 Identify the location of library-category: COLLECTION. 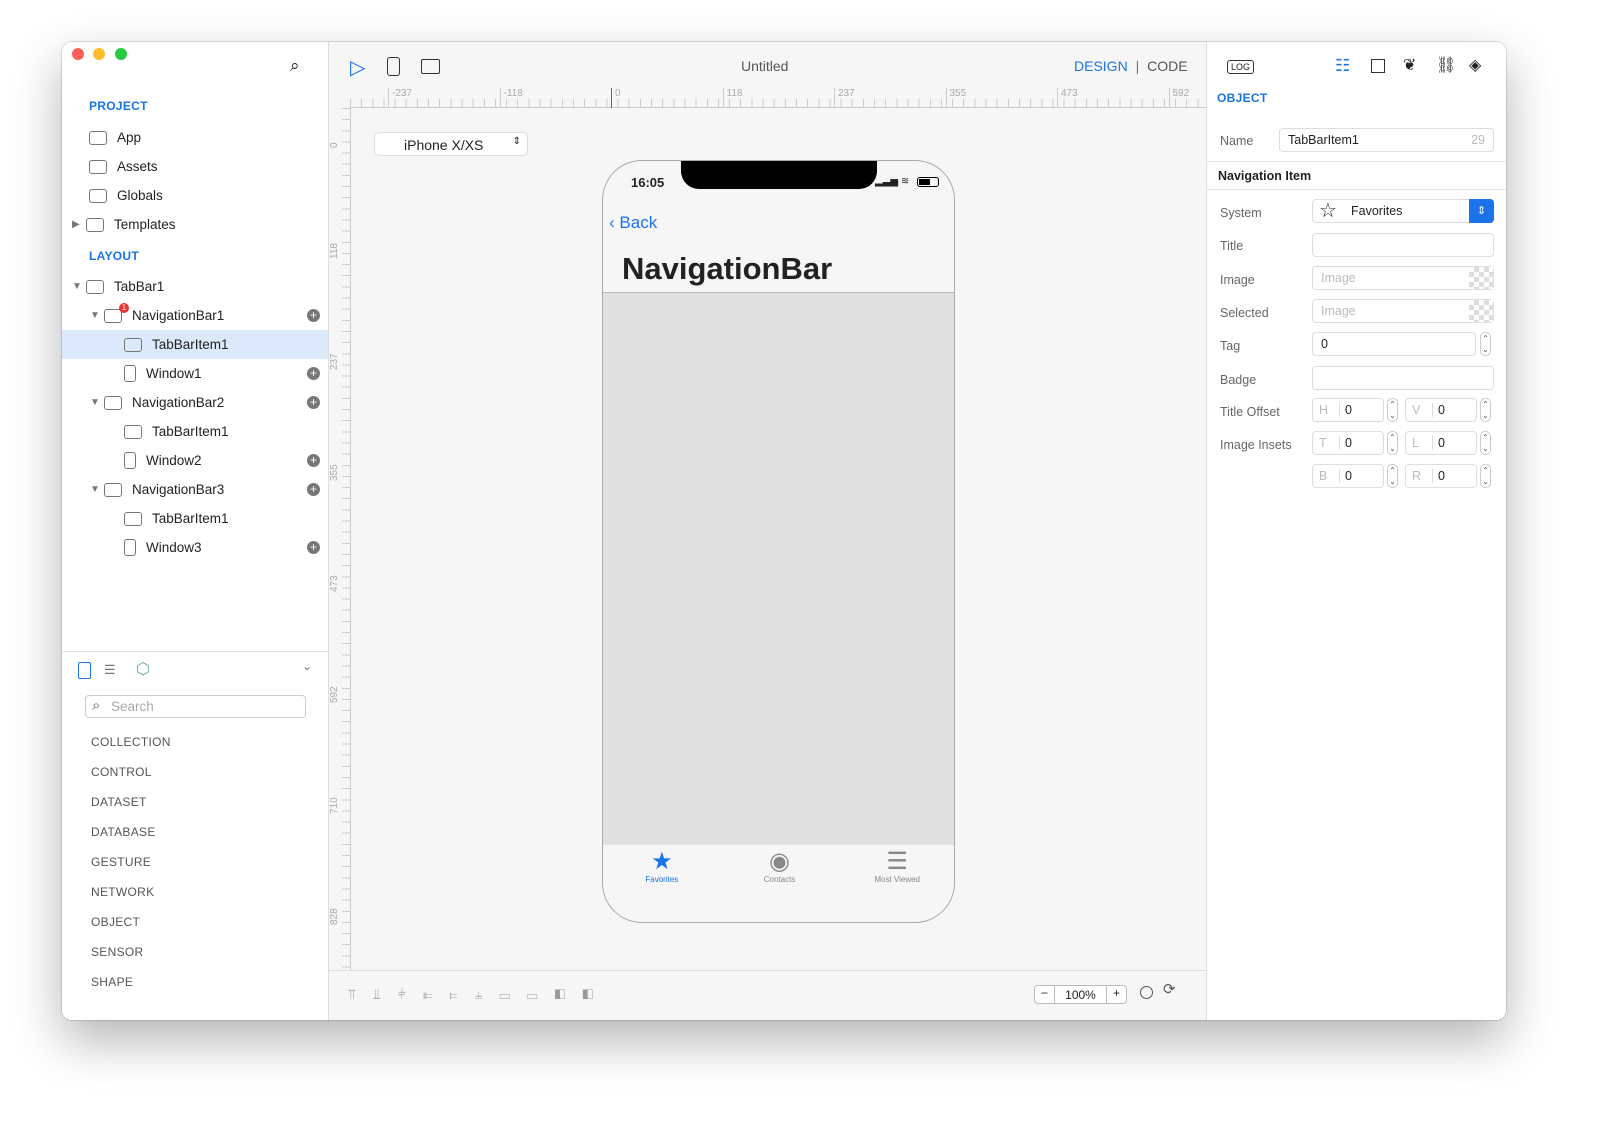
(131, 742).